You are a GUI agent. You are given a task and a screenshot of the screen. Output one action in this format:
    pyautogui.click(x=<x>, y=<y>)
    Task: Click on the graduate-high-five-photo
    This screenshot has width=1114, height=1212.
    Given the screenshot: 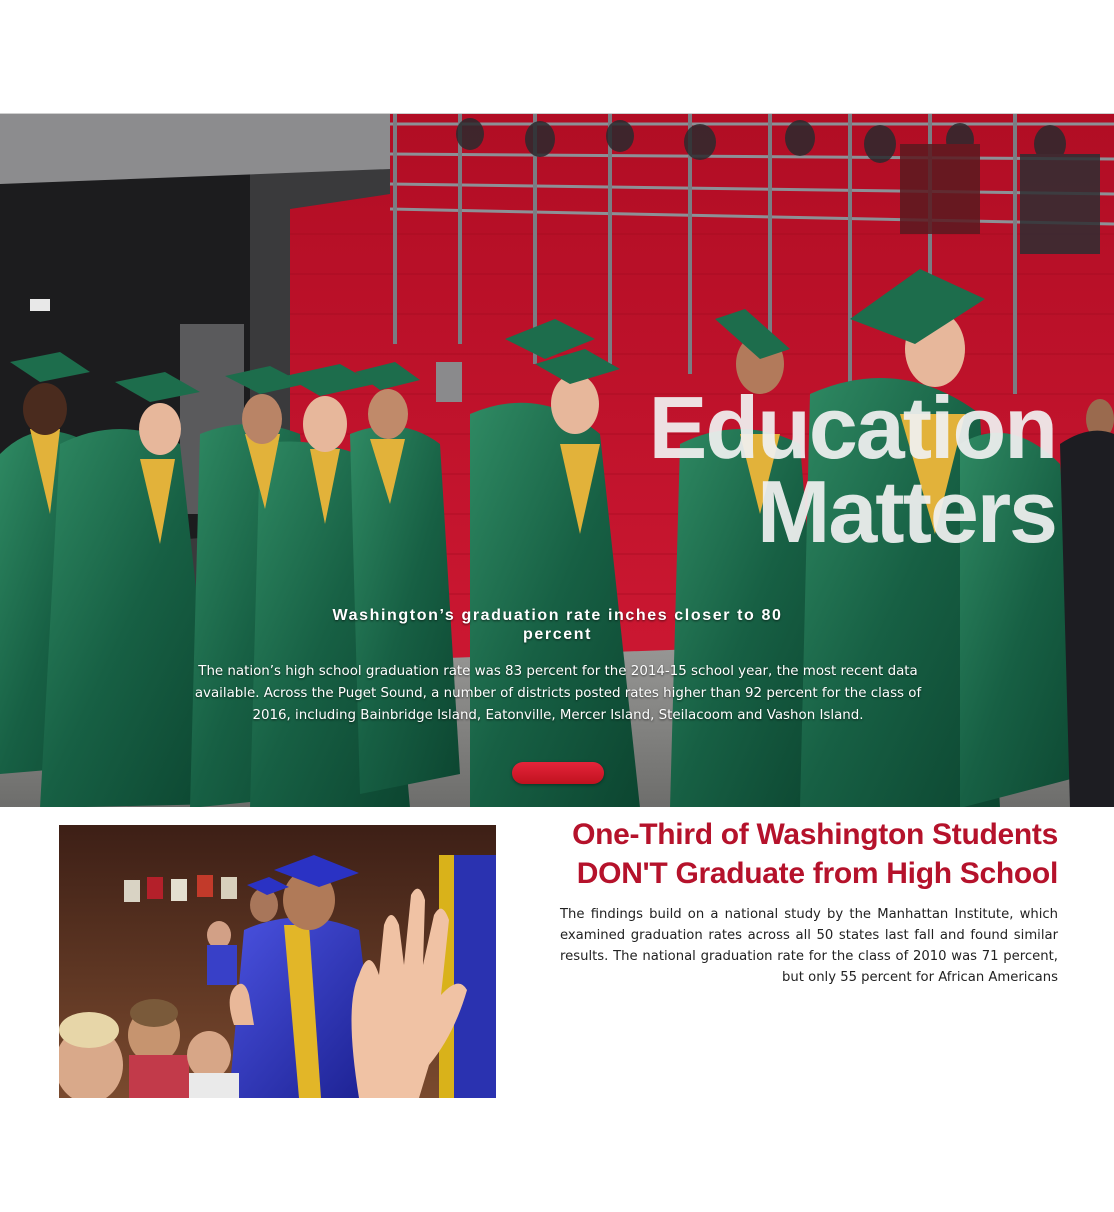 What is the action you would take?
    pyautogui.click(x=277, y=961)
    